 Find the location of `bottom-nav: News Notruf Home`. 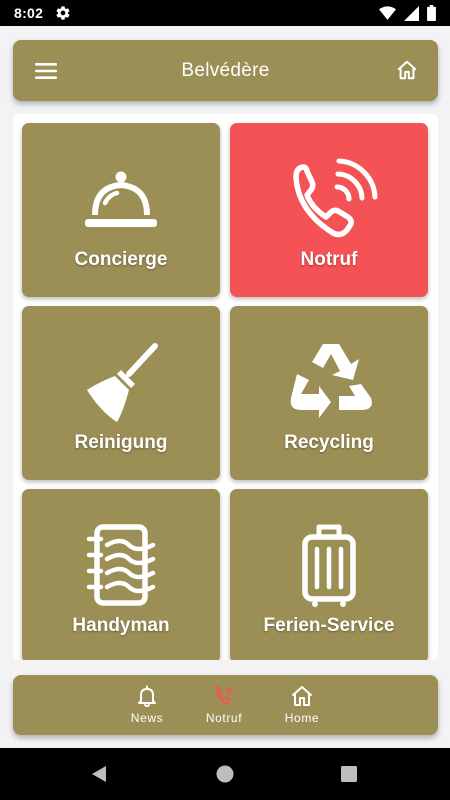

bottom-nav: News Notruf Home is located at coordinates (225, 705).